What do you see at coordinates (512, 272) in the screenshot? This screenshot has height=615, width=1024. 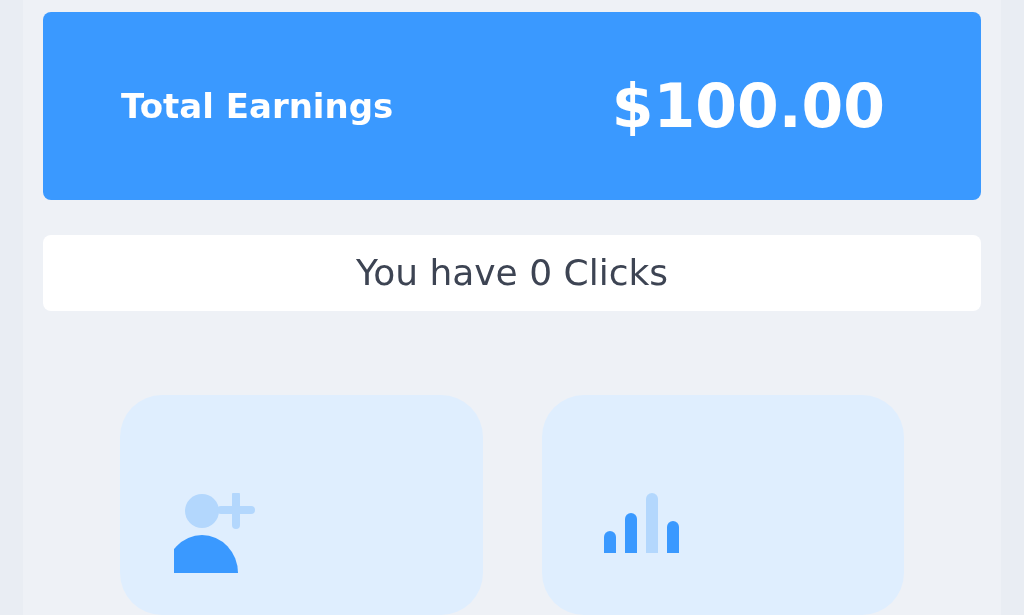 I see `clicks-counter: You have 0 Clicks` at bounding box center [512, 272].